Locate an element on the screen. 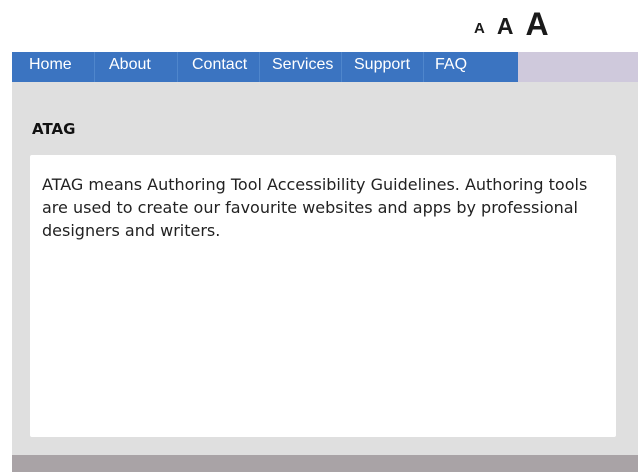  font-size-large-button: A is located at coordinates (536, 26).